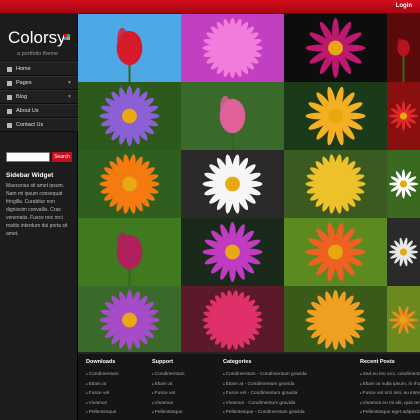 The width and height of the screenshot is (420, 420). What do you see at coordinates (163, 362) in the screenshot?
I see `footer-heading: Support` at bounding box center [163, 362].